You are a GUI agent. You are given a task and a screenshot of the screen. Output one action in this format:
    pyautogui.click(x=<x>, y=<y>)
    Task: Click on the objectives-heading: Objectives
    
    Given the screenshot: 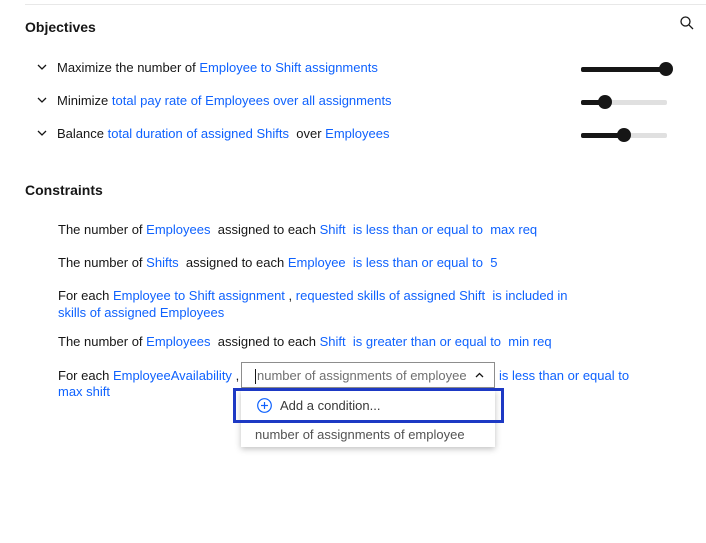 What is the action you would take?
    pyautogui.click(x=60, y=27)
    